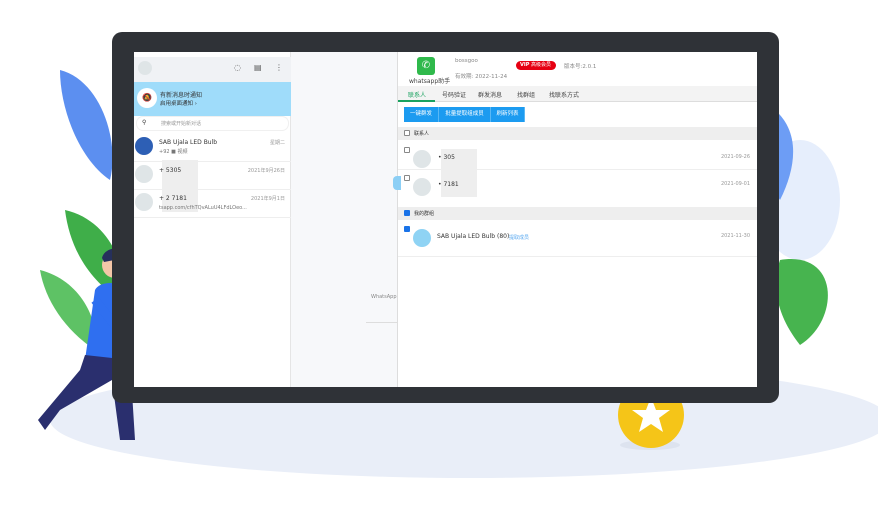  Describe the element at coordinates (577, 239) in the screenshot. I see `group-row: SAB Ujala LED Bulb (80) 提取成员 2021-11-30` at that location.